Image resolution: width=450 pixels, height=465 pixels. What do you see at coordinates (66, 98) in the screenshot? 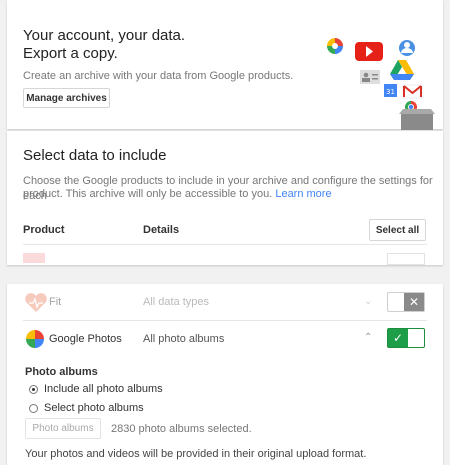
I see `manage-archives-button: Manage archives` at bounding box center [66, 98].